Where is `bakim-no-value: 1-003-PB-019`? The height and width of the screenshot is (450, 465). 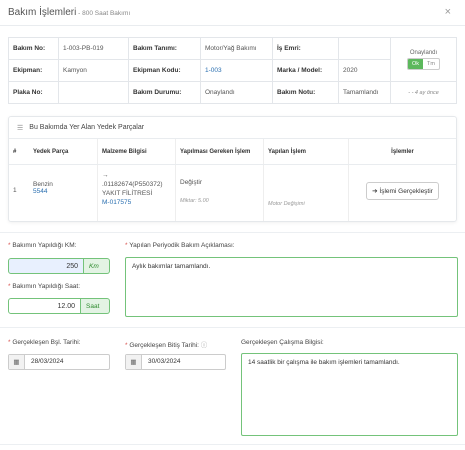 bakim-no-value: 1-003-PB-019 is located at coordinates (93, 48).